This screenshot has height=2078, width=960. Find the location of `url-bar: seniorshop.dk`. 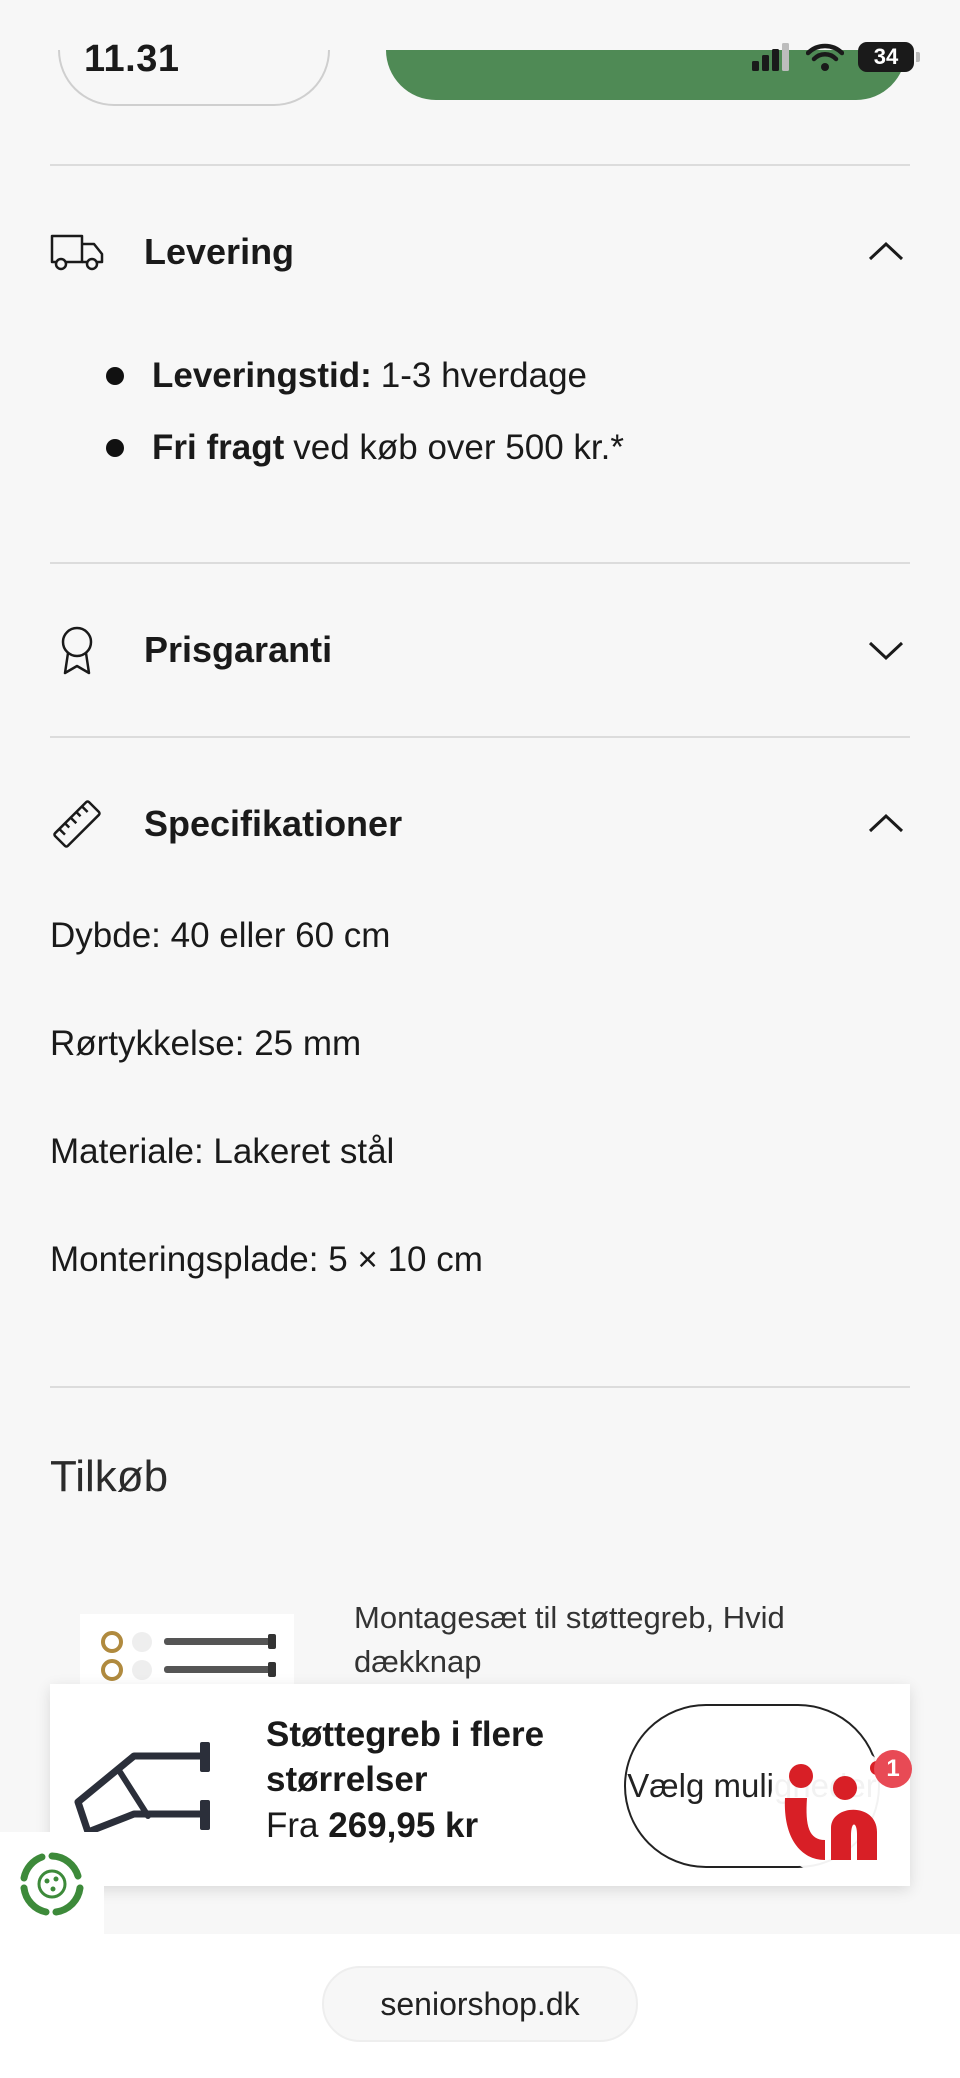

url-bar: seniorshop.dk is located at coordinates (480, 2004).